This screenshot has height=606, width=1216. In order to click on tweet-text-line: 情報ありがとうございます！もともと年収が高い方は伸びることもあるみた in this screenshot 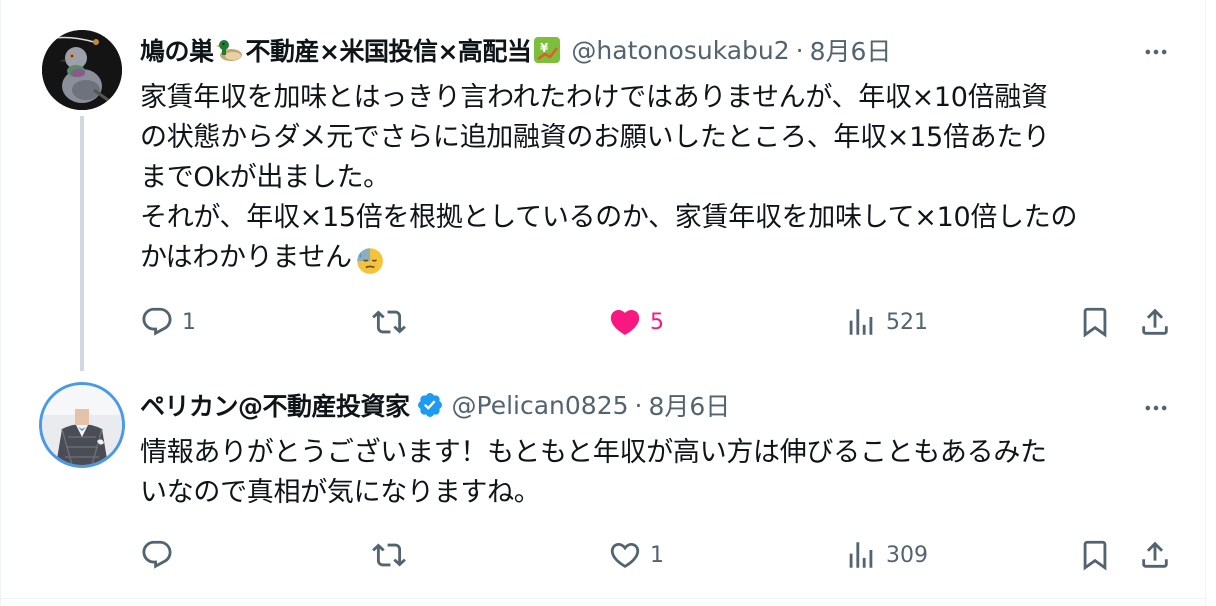, I will do `click(593, 452)`.